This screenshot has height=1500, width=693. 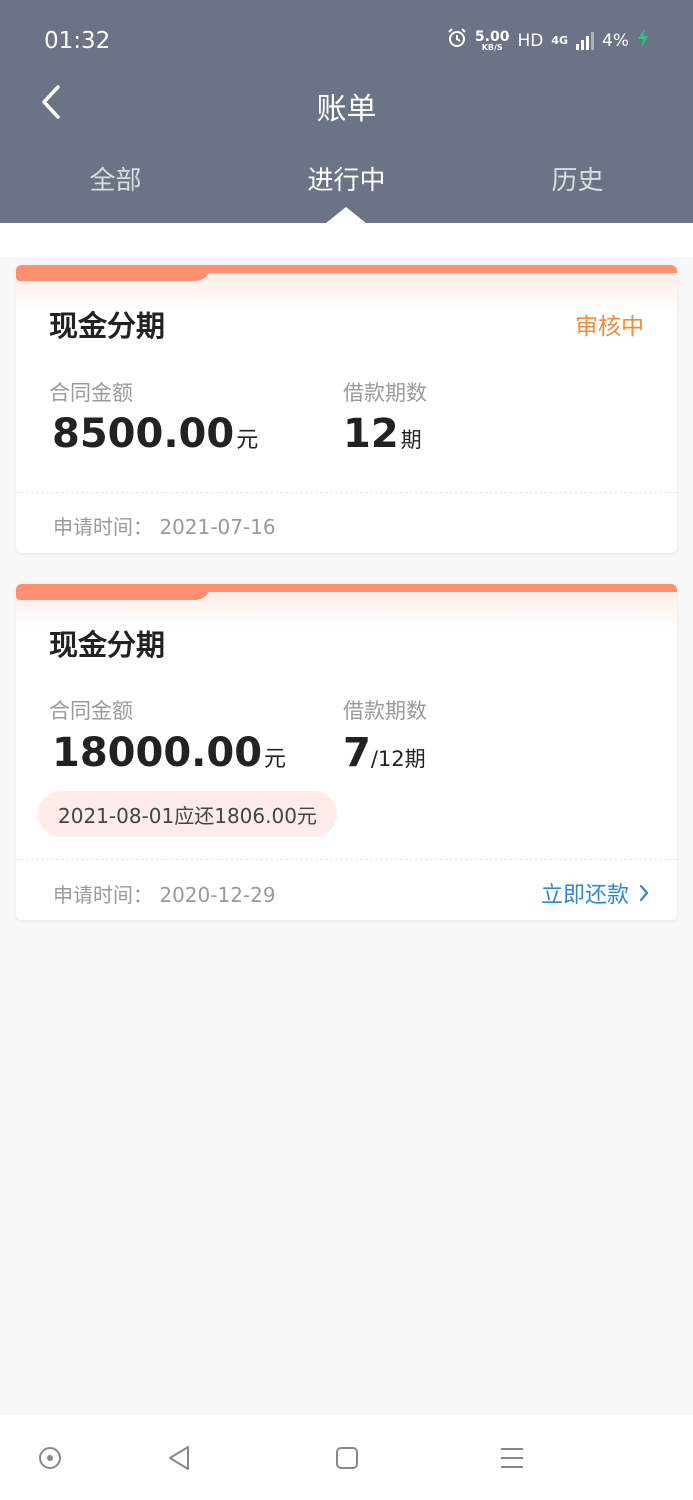 I want to click on nav-back-button, so click(x=179, y=1458).